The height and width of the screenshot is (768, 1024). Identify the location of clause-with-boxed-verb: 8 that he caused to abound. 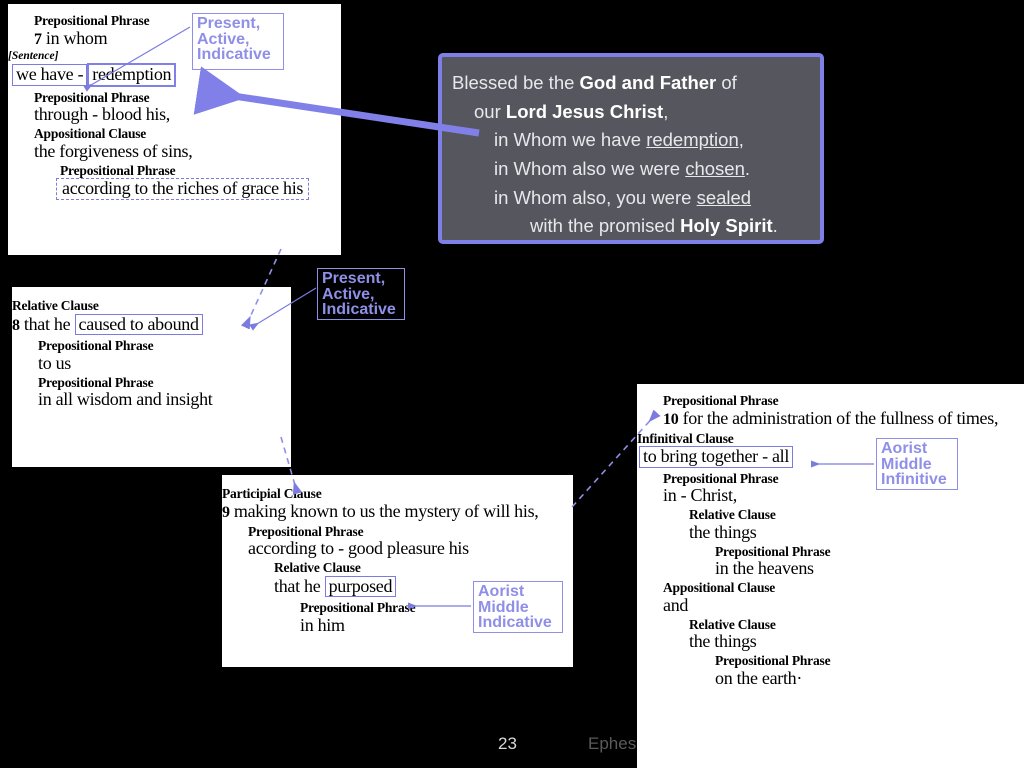
(151, 324).